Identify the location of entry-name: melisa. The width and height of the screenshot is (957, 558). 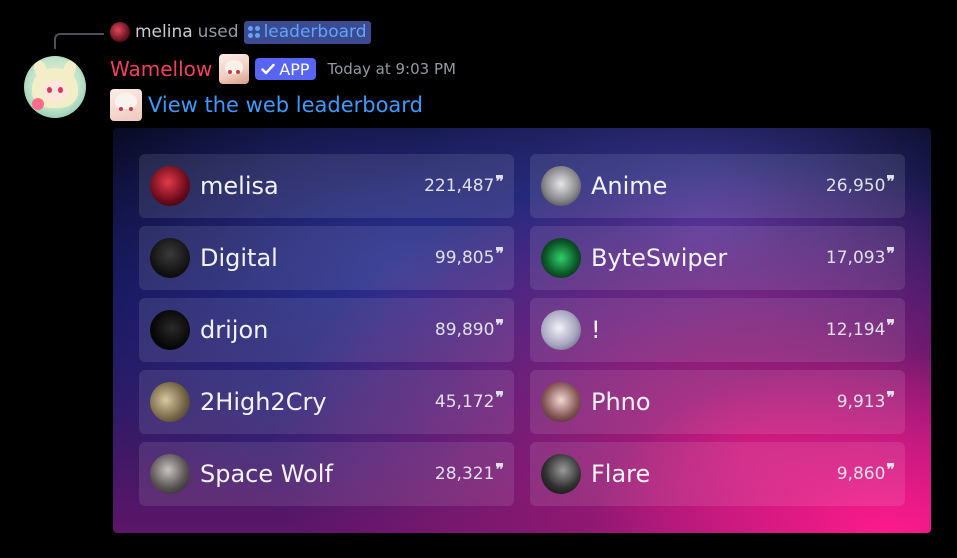
(239, 186).